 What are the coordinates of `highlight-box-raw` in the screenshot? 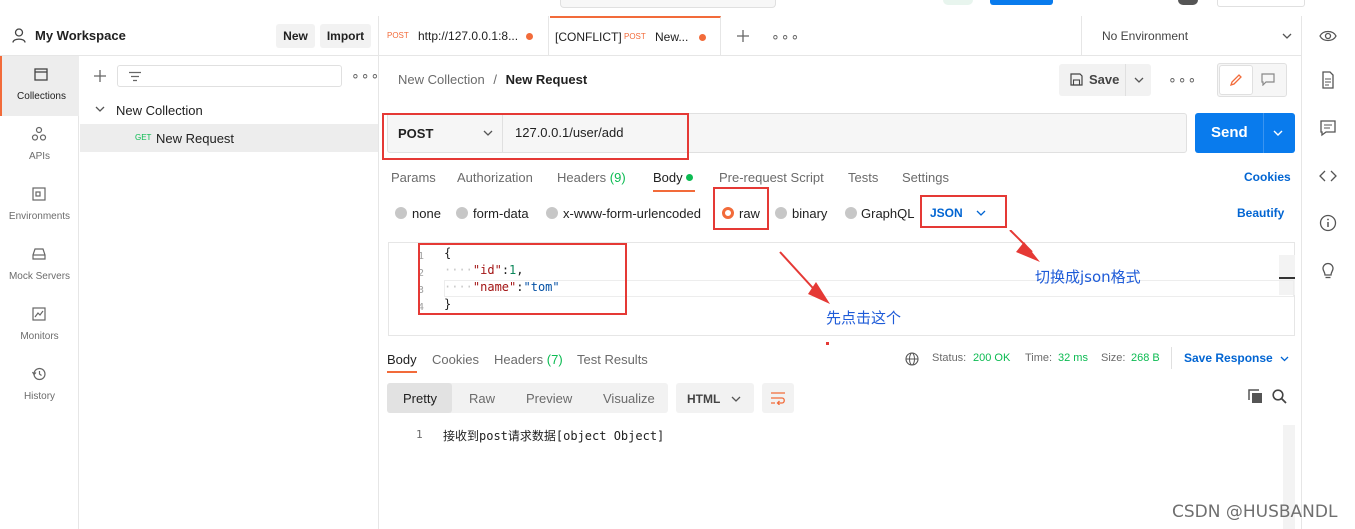 It's located at (741, 208).